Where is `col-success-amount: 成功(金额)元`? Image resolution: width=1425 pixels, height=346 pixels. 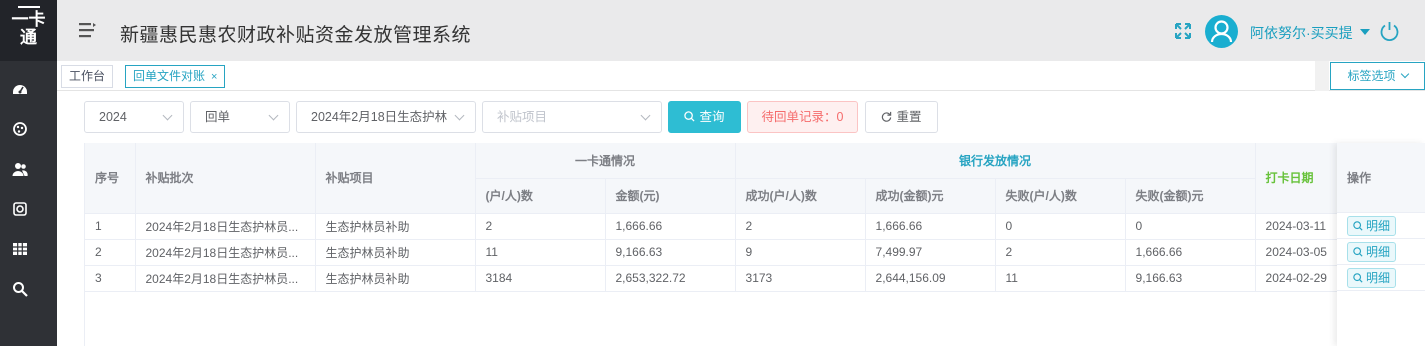
col-success-amount: 成功(金额)元 is located at coordinates (930, 196).